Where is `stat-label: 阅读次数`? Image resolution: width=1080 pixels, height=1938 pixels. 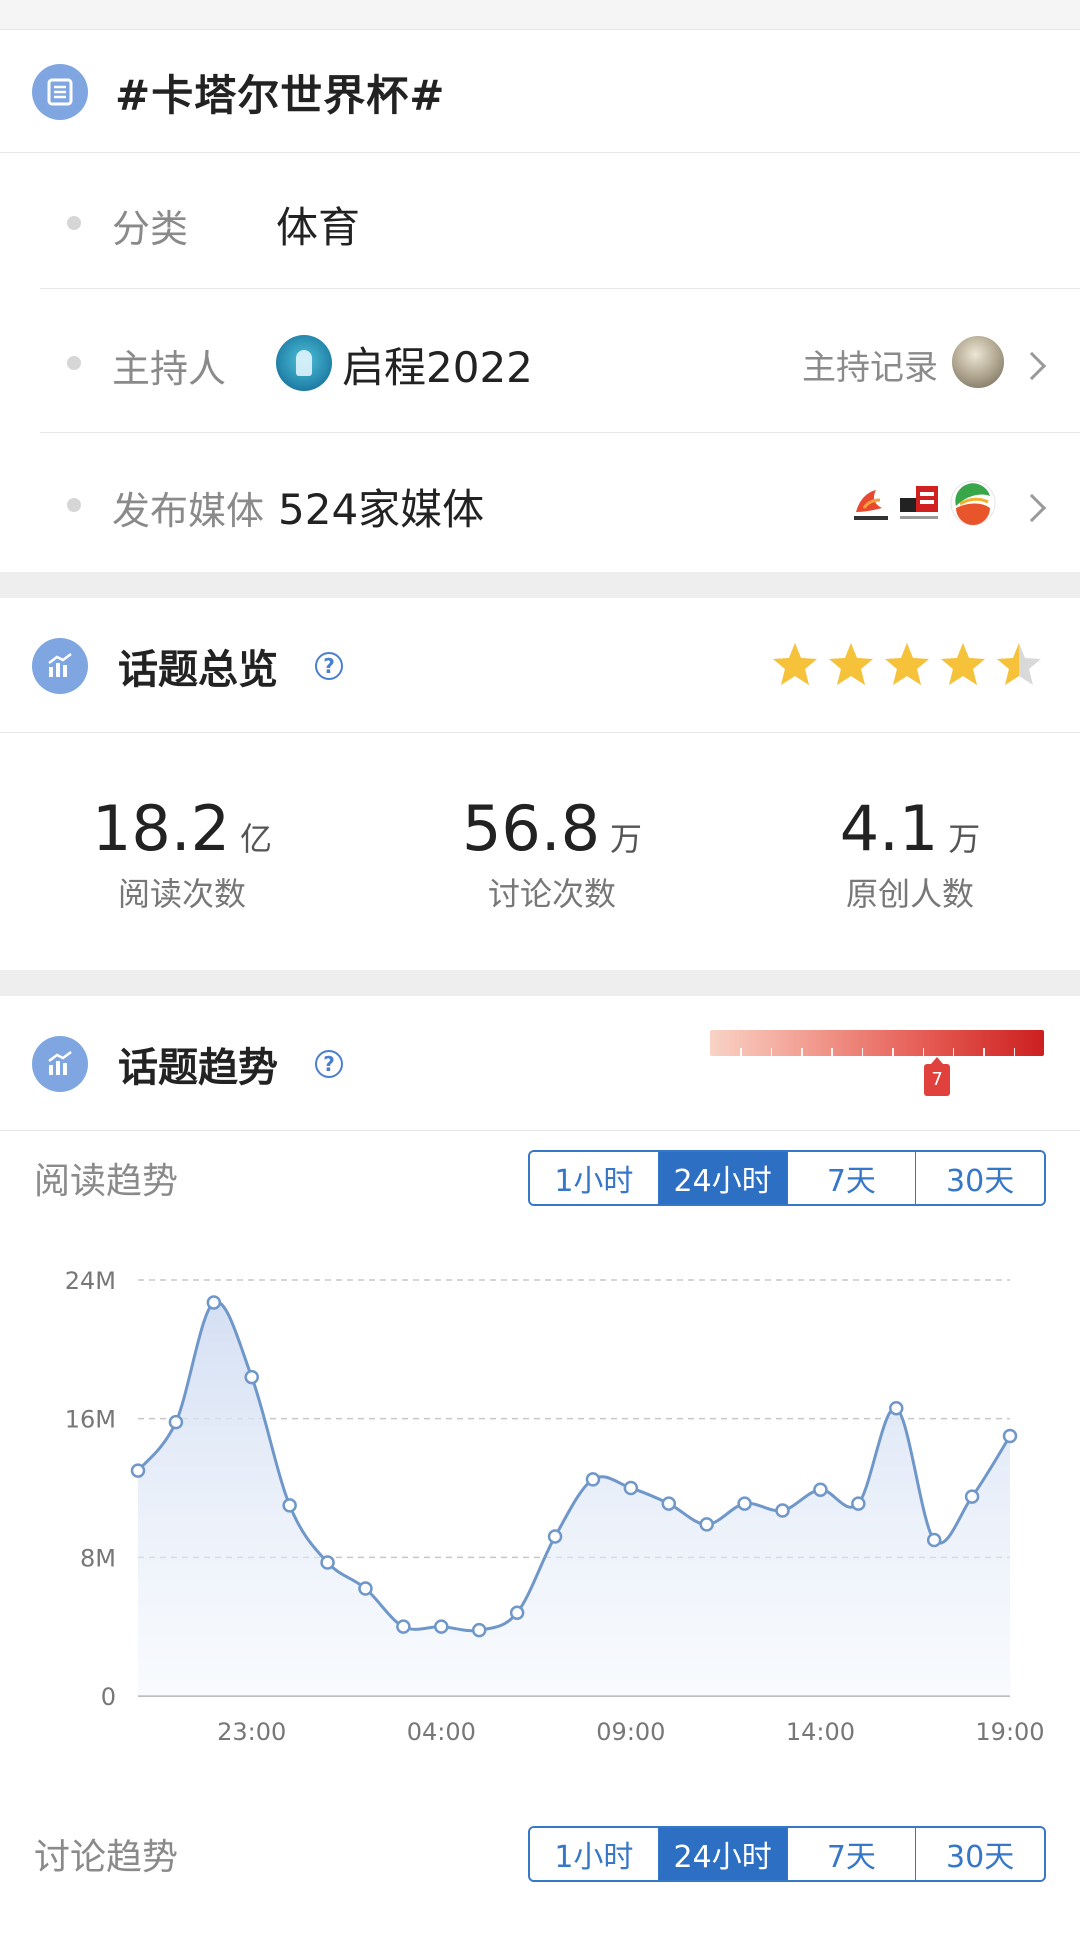
stat-label: 阅读次数 is located at coordinates (181, 894).